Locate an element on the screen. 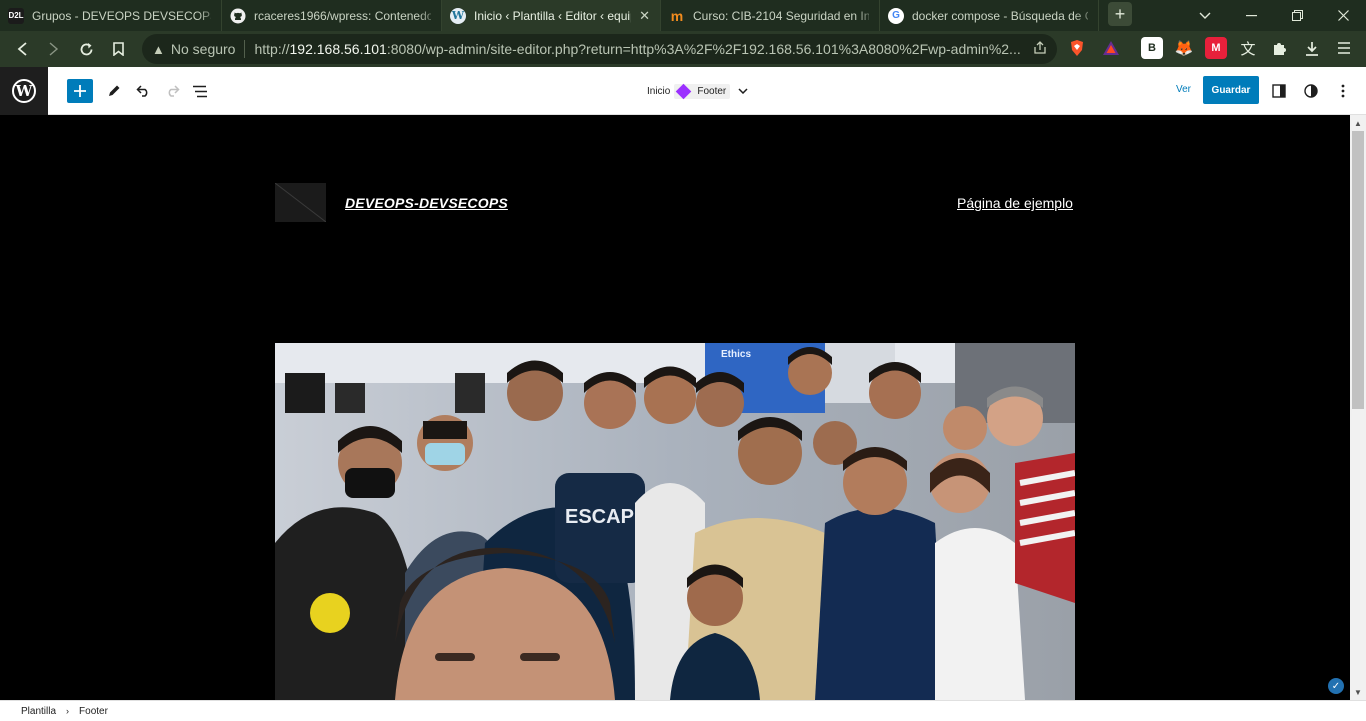 Image resolution: width=1366 pixels, height=721 pixels. extension-fox-icon: 🦊 is located at coordinates (1184, 48).